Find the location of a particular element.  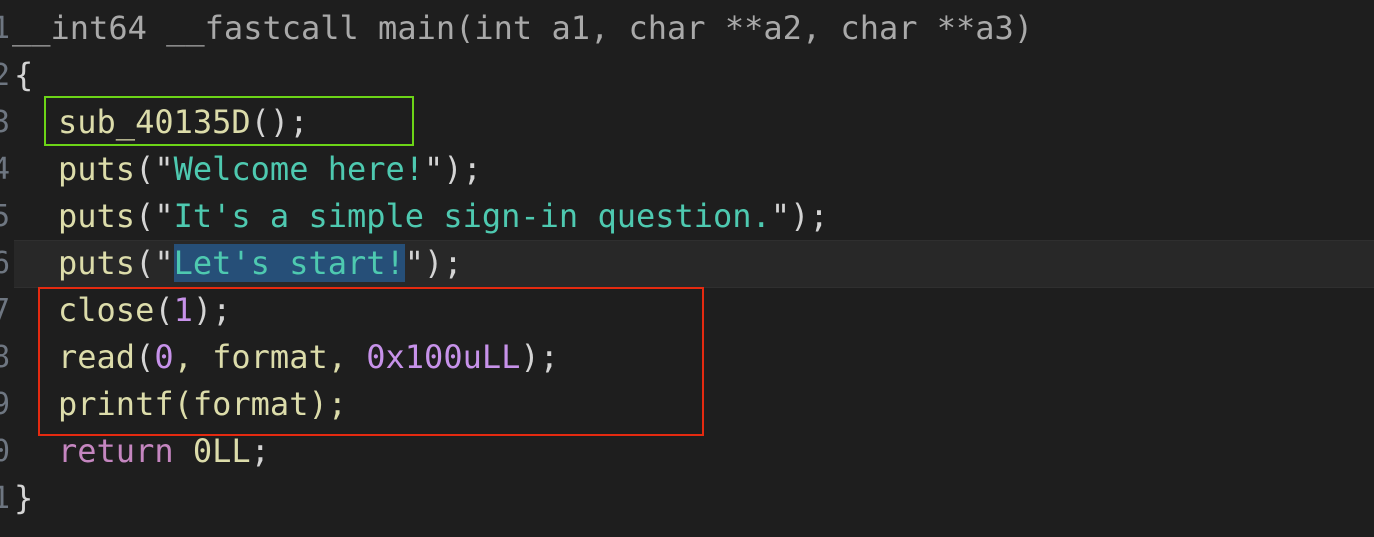

code-line-puts-welcome: puts("Welcome here!"); is located at coordinates (270, 169).